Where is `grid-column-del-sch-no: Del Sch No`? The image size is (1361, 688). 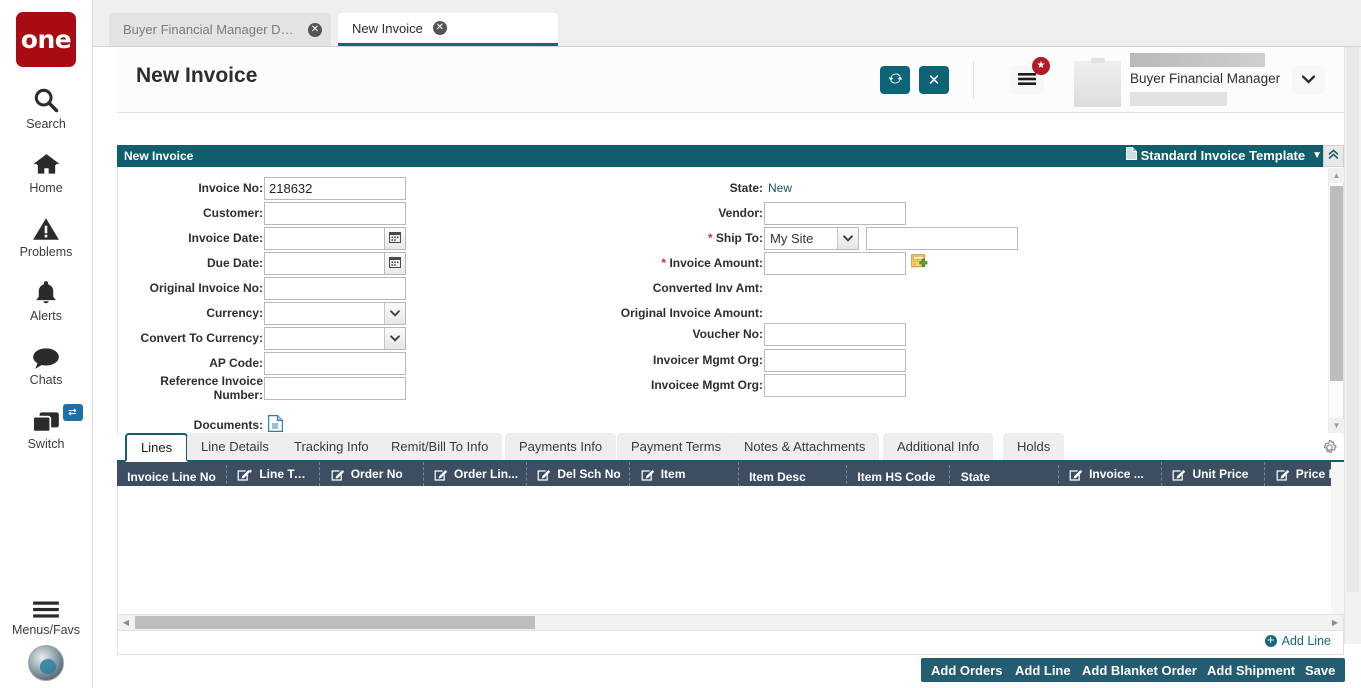
grid-column-del-sch-no: Del Sch No is located at coordinates (580, 474).